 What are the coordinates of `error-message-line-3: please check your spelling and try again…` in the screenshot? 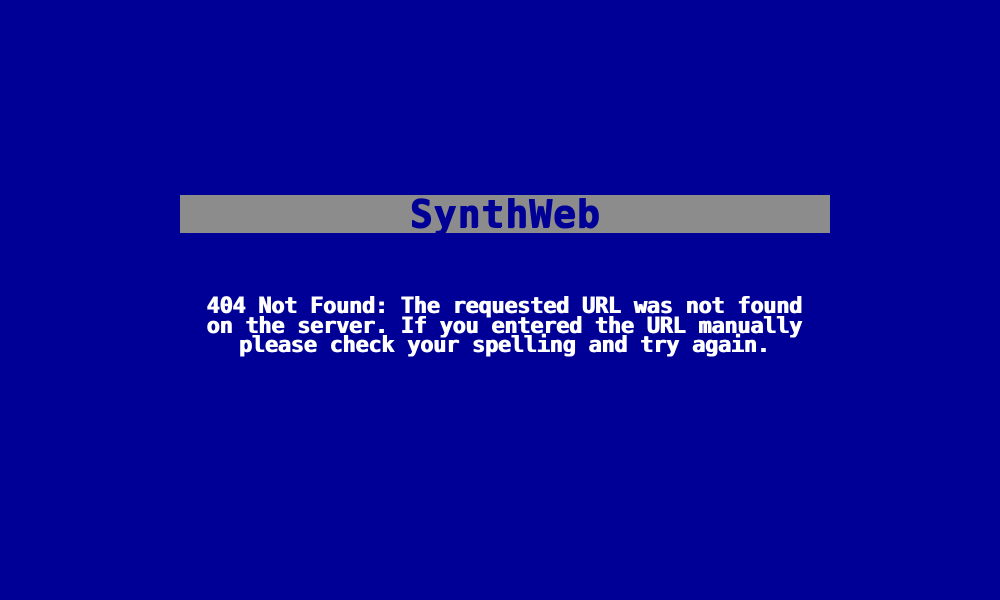 It's located at (504, 345).